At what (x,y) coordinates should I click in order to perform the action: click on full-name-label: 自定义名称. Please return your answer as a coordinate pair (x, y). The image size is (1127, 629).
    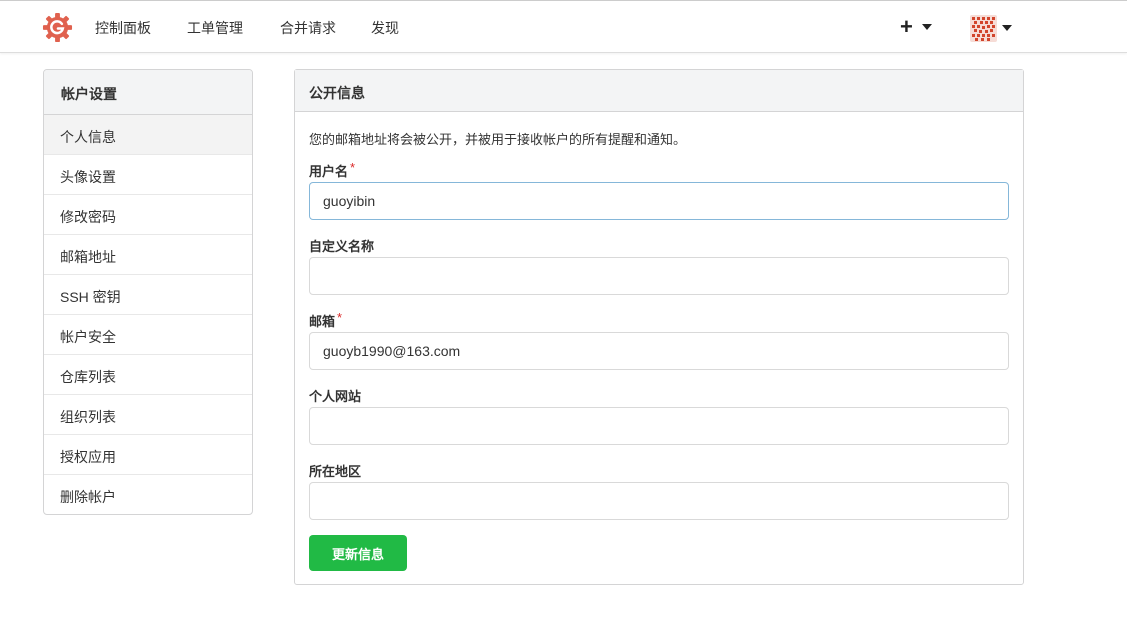
    Looking at the image, I should click on (342, 246).